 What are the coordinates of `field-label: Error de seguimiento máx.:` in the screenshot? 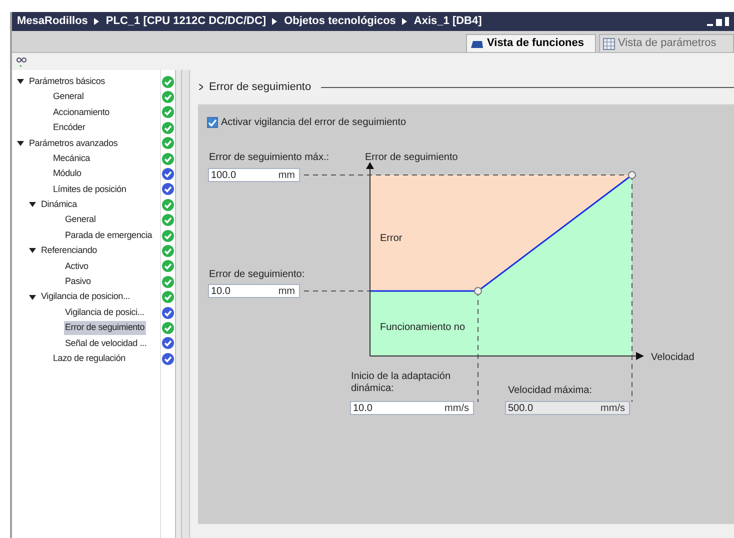 It's located at (269, 158).